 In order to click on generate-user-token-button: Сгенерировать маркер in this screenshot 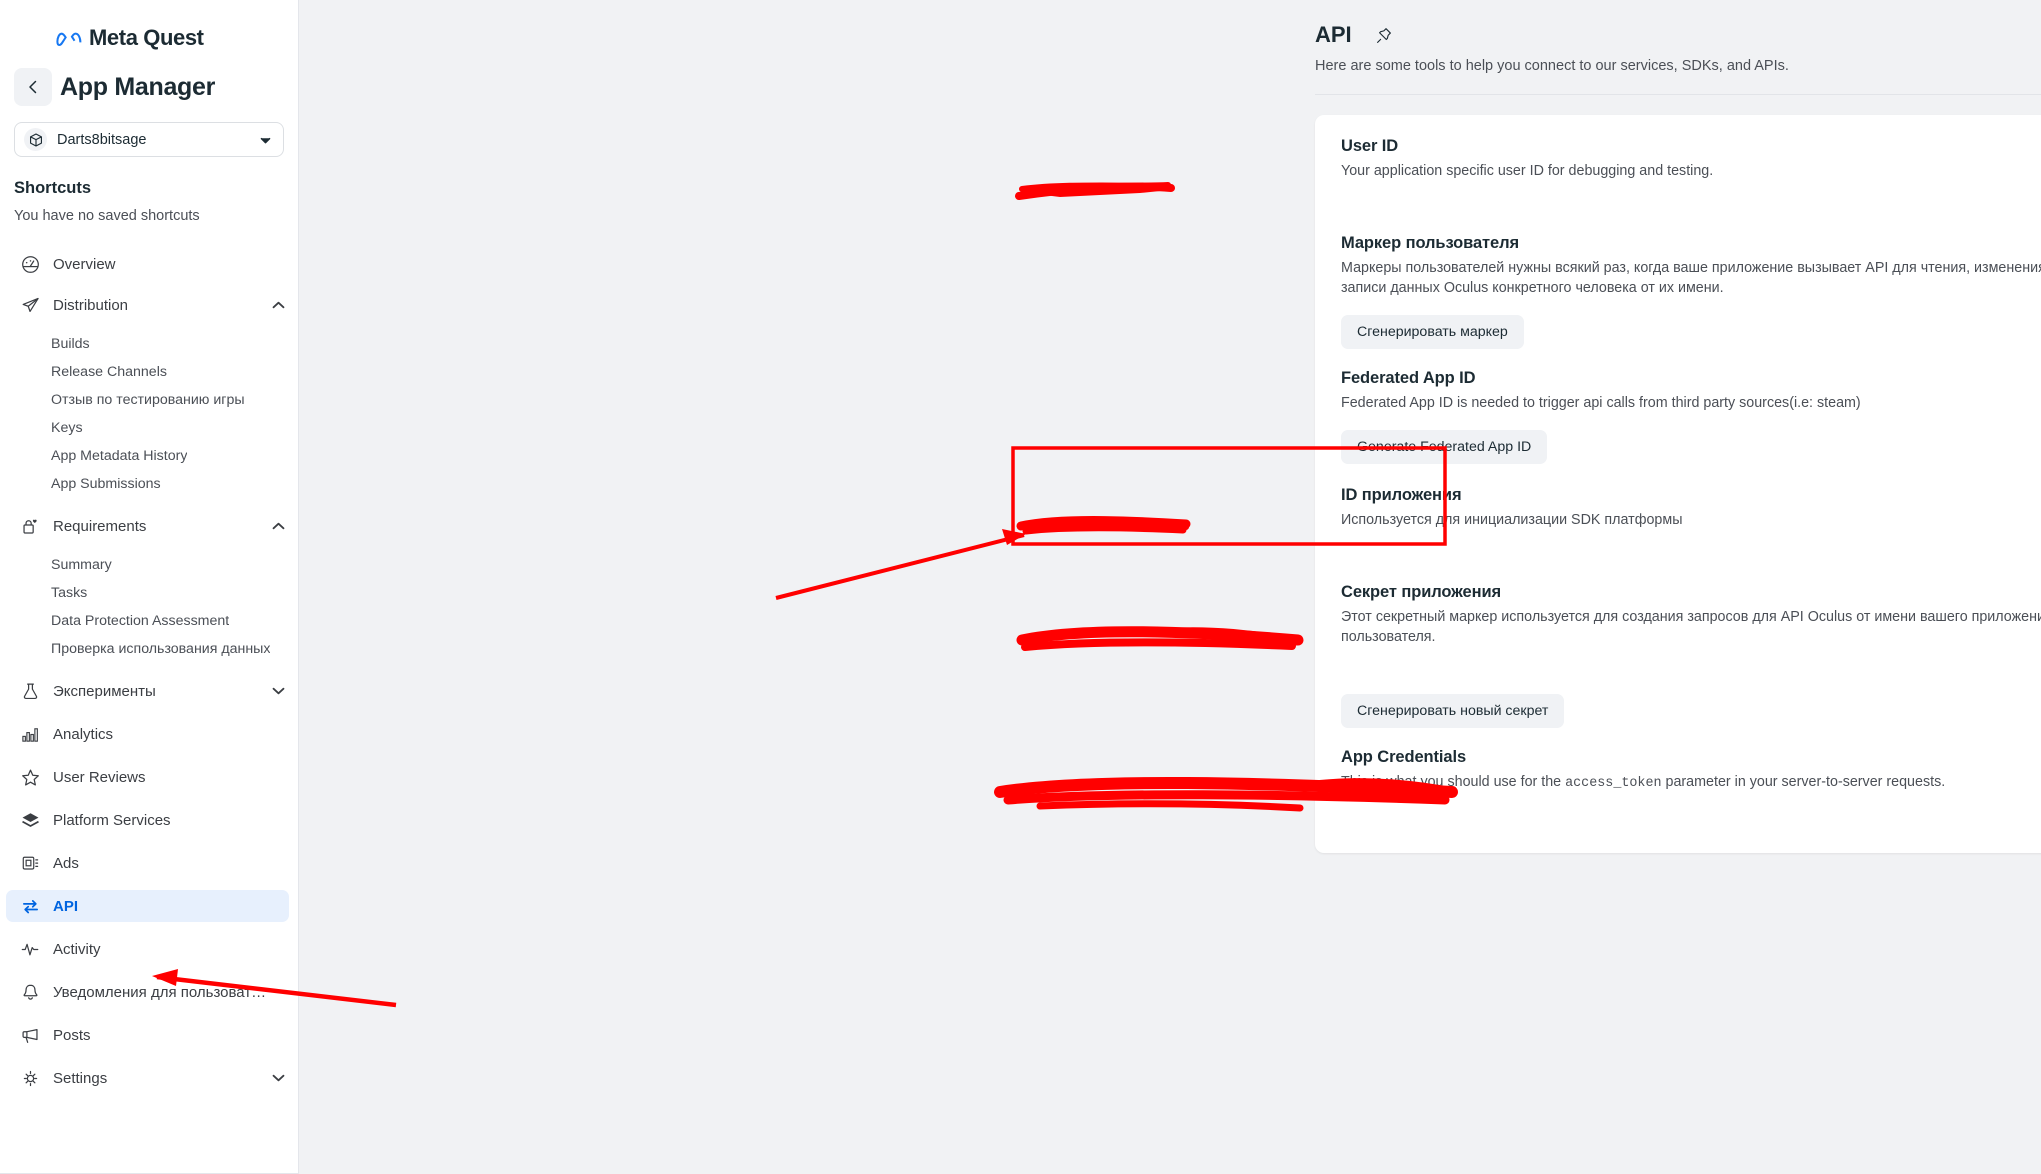, I will do `click(1432, 332)`.